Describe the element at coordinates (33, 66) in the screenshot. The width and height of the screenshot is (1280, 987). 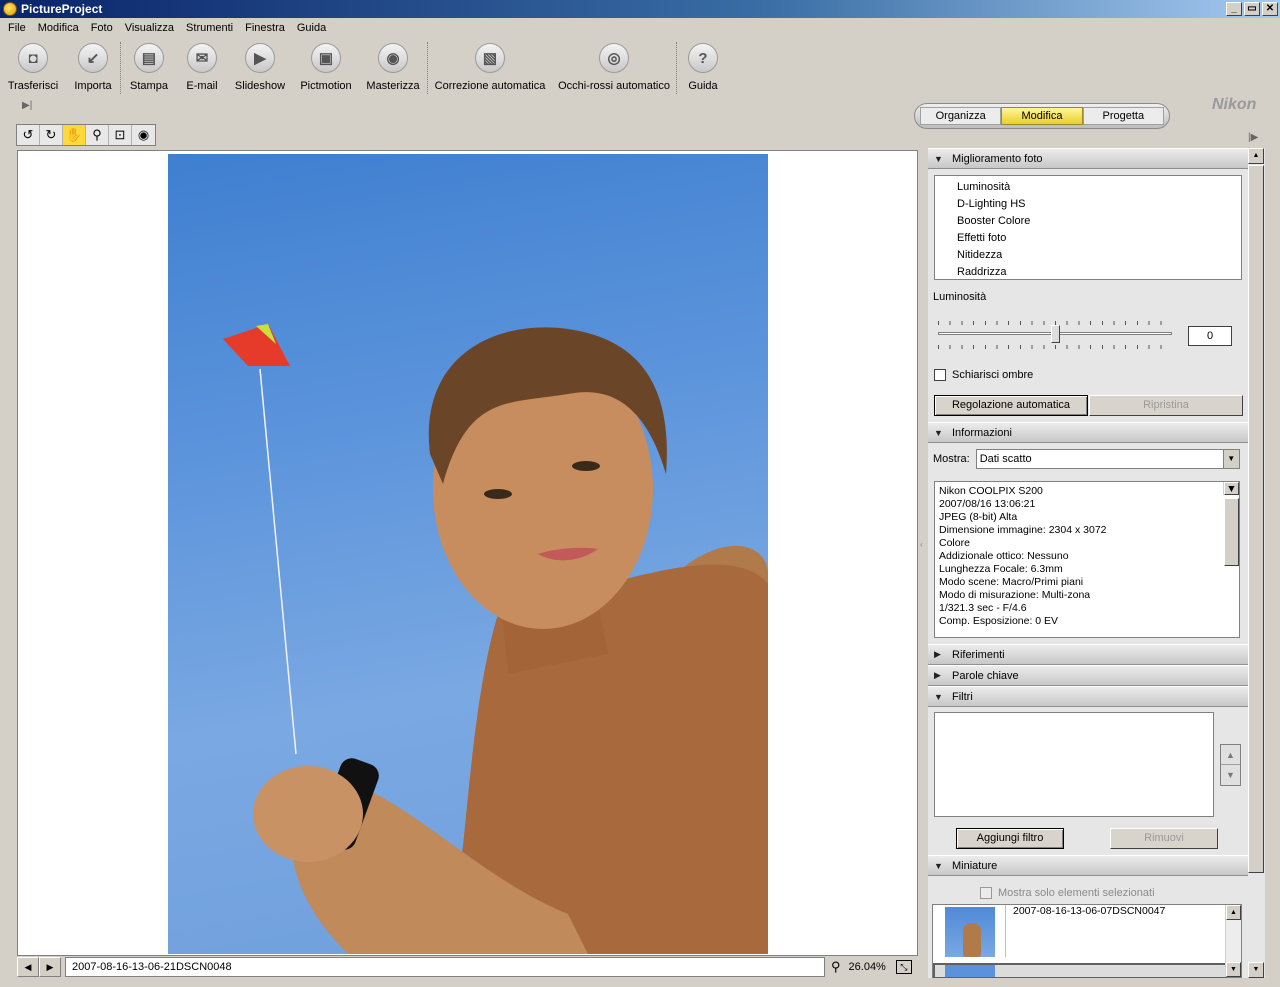
I see `transfer-button: ◘ Trasferisci` at that location.